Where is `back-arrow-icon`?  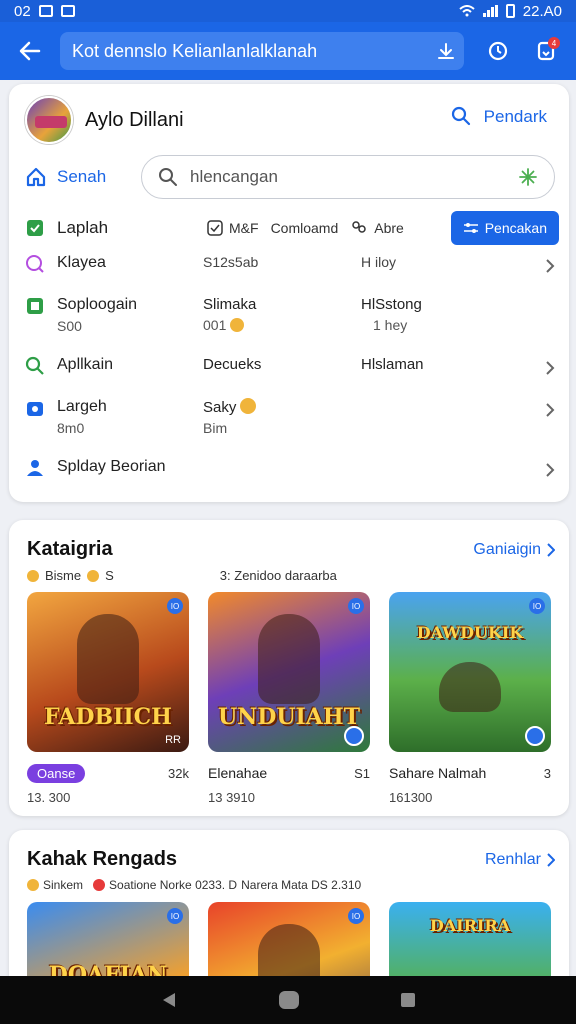 back-arrow-icon is located at coordinates (30, 51).